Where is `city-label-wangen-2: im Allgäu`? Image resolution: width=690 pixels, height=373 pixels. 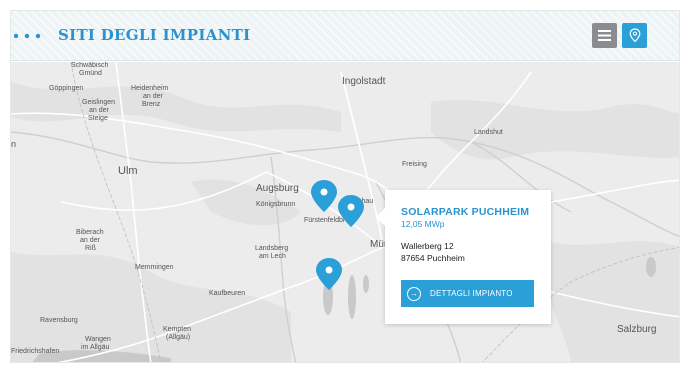 city-label-wangen-2: im Allgäu is located at coordinates (95, 347).